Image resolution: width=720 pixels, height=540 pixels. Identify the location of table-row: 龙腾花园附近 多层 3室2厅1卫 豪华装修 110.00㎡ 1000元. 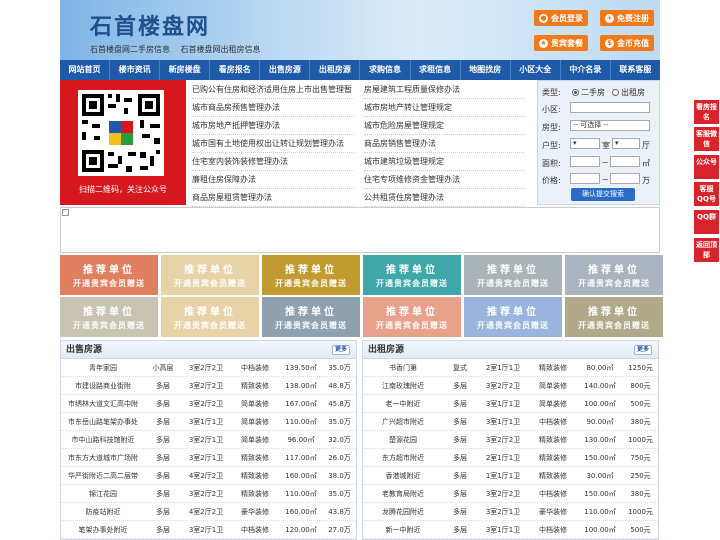
(510, 512).